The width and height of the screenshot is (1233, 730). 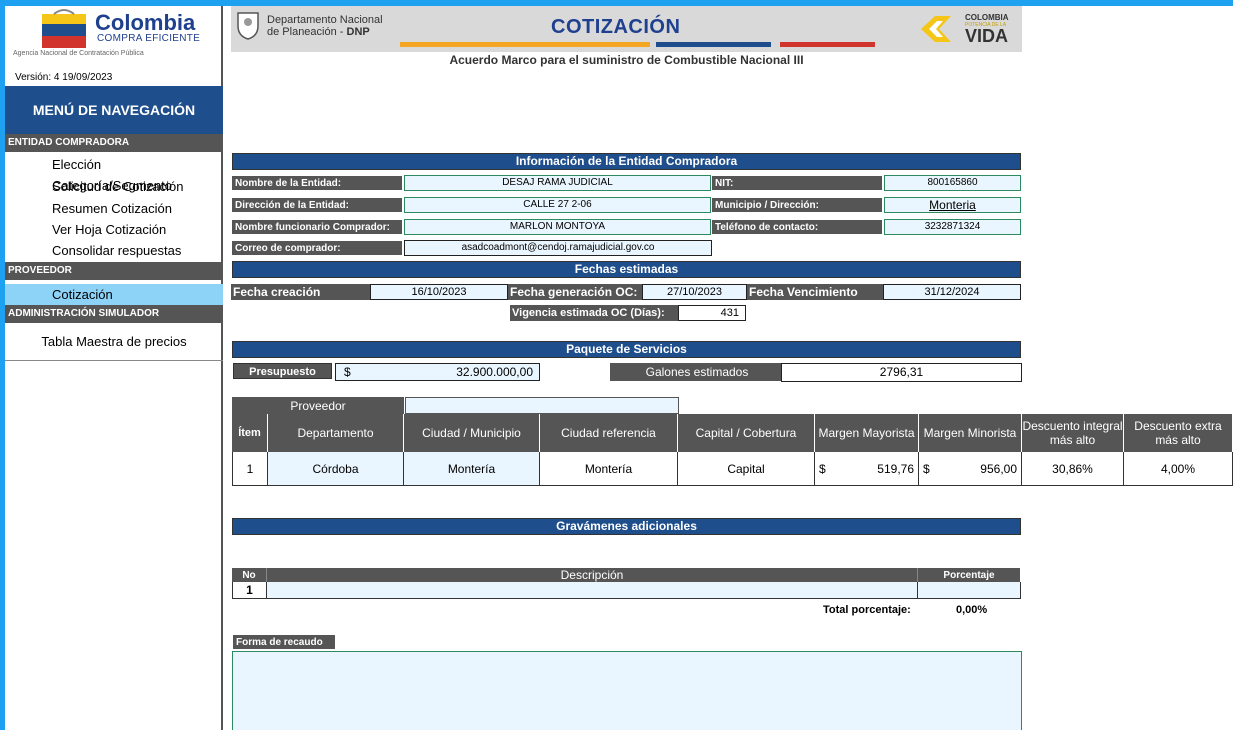 What do you see at coordinates (439, 292) in the screenshot?
I see `fecha-creacion-field: 16/10/2023` at bounding box center [439, 292].